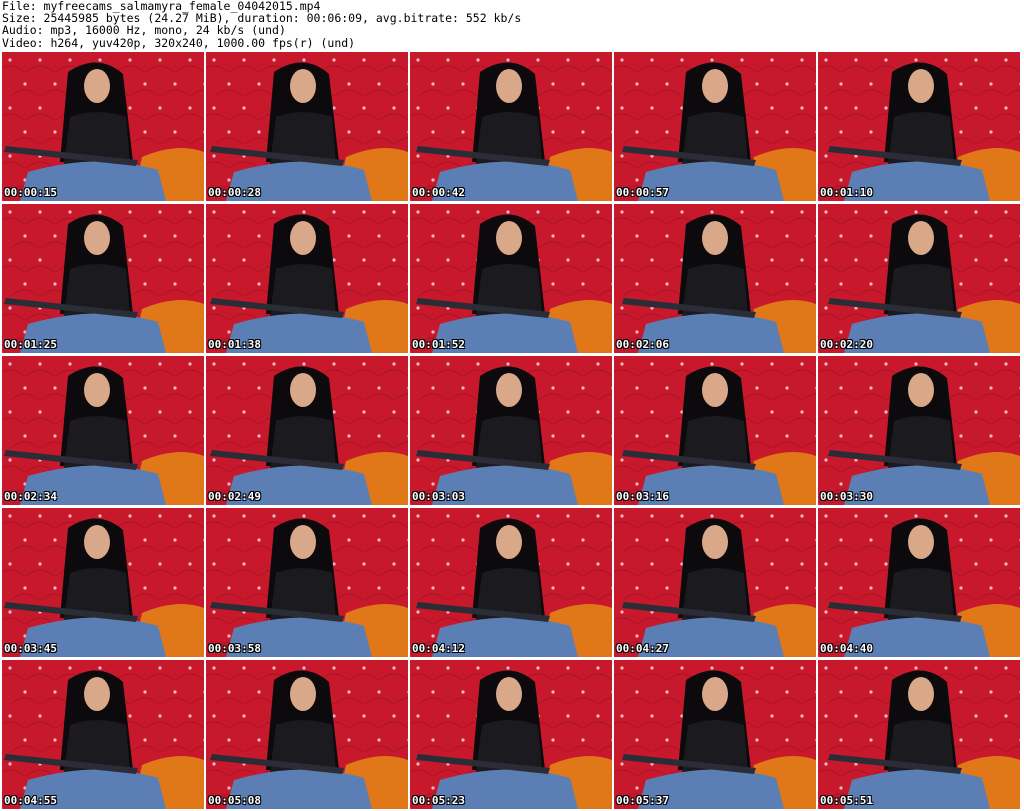 Image resolution: width=1024 pixels, height=811 pixels. I want to click on timestamp-label: 00:05:37, so click(642, 800).